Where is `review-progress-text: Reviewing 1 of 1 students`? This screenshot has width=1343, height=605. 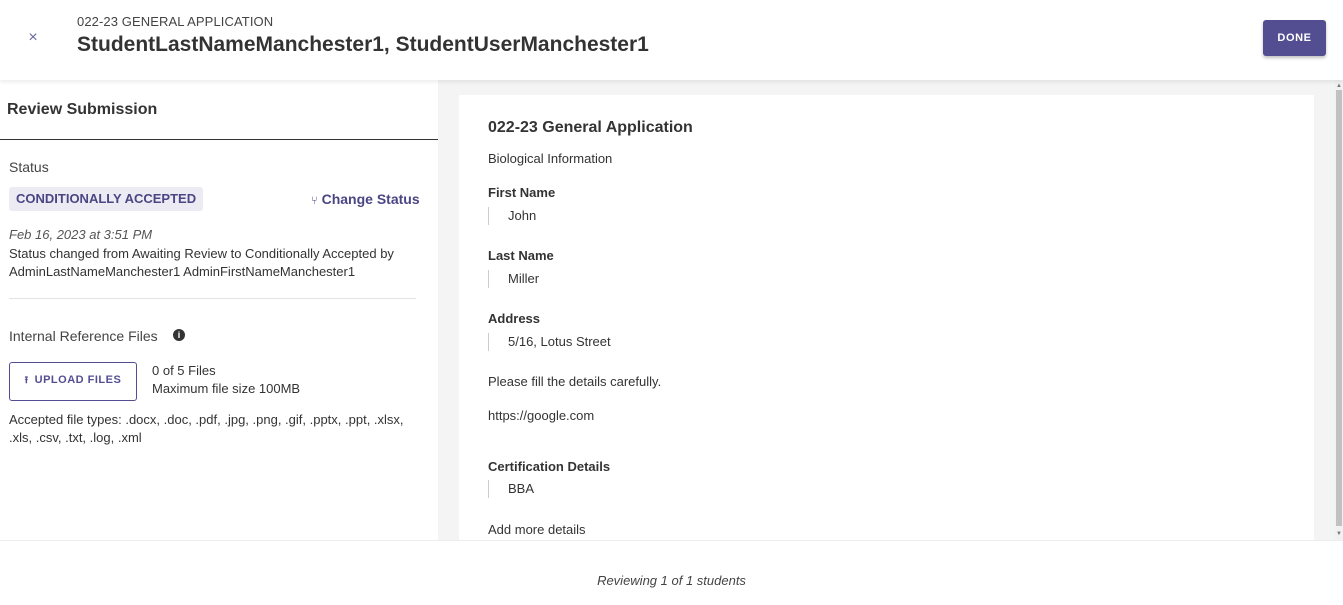
review-progress-text: Reviewing 1 of 1 students is located at coordinates (671, 580).